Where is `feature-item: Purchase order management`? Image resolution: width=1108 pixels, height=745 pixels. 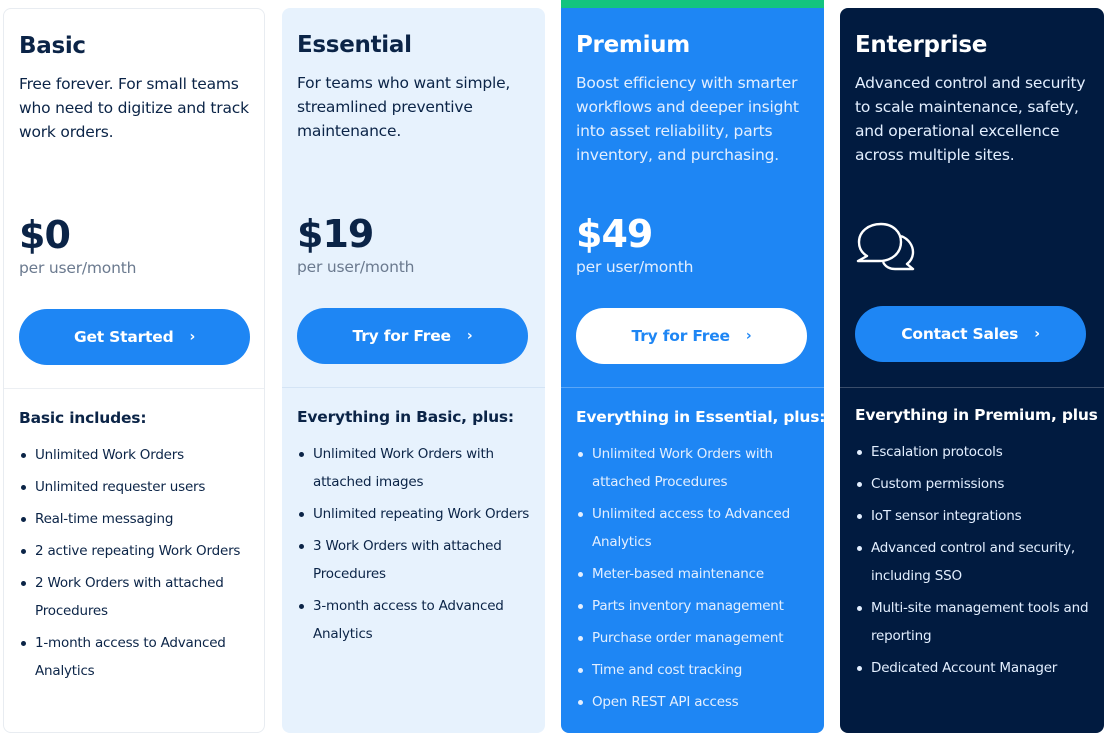 feature-item: Purchase order management is located at coordinates (696, 638).